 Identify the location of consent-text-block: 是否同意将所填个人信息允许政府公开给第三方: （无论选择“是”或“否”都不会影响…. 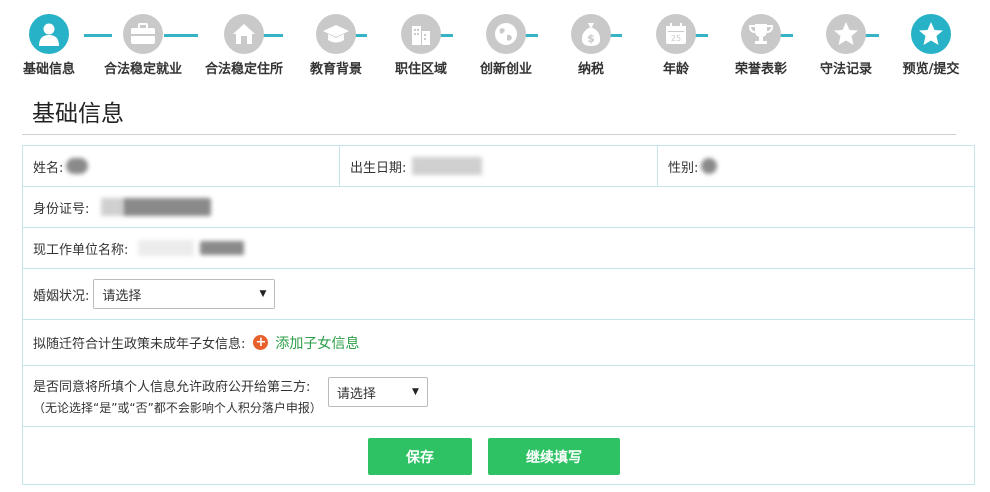
(177, 396).